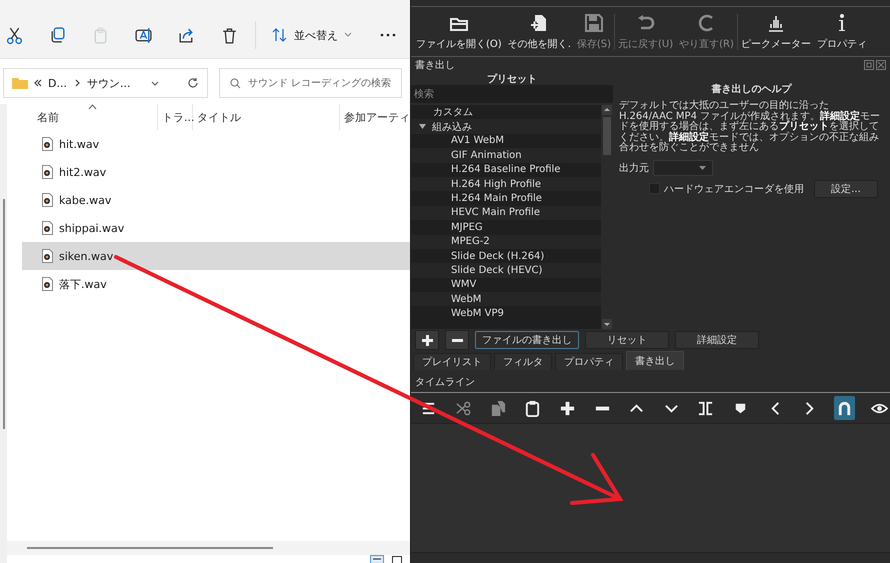  Describe the element at coordinates (498, 408) in the screenshot. I see `copy-icon` at that location.